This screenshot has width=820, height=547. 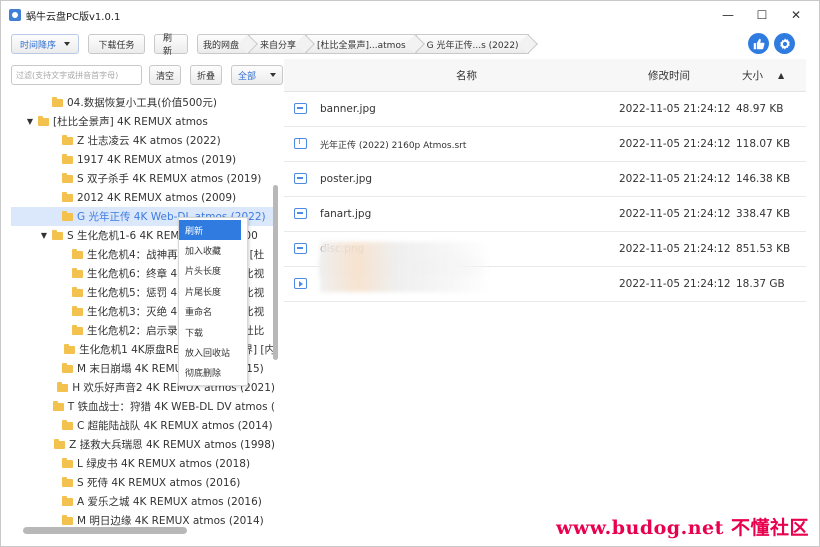 I want to click on file-size: 118.07 KB, so click(x=763, y=144).